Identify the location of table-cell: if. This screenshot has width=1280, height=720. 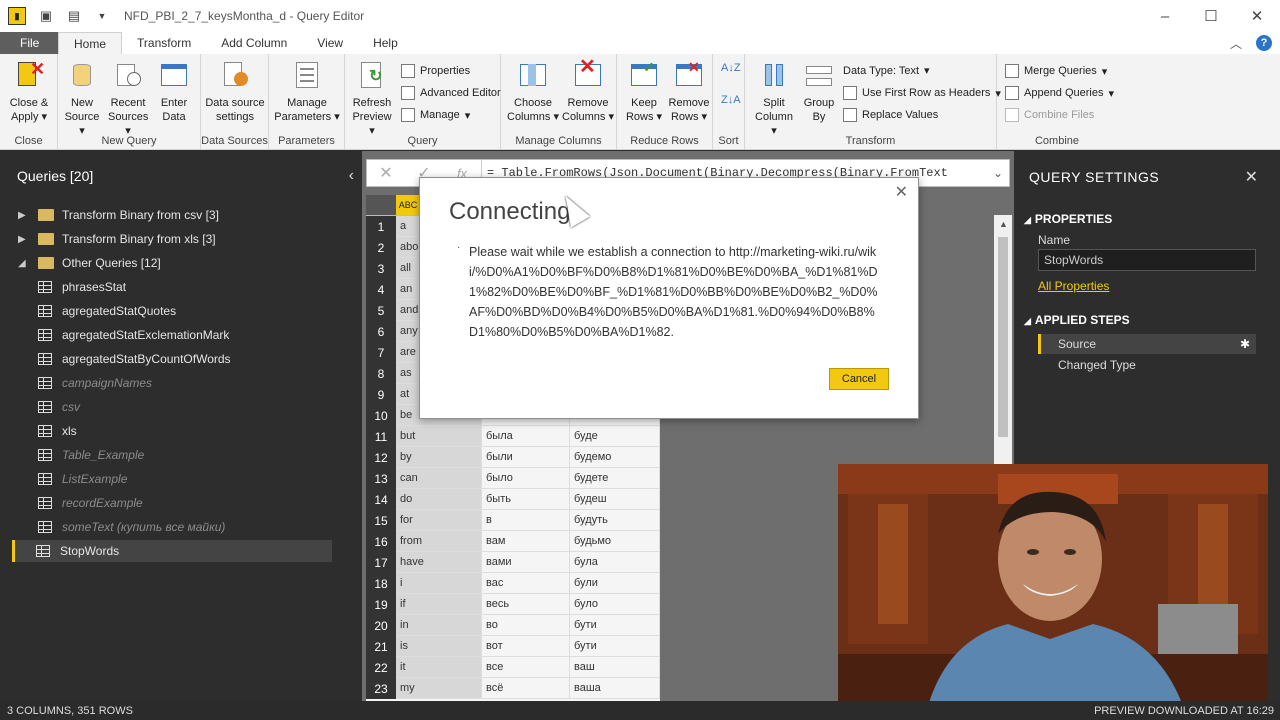
(439, 604).